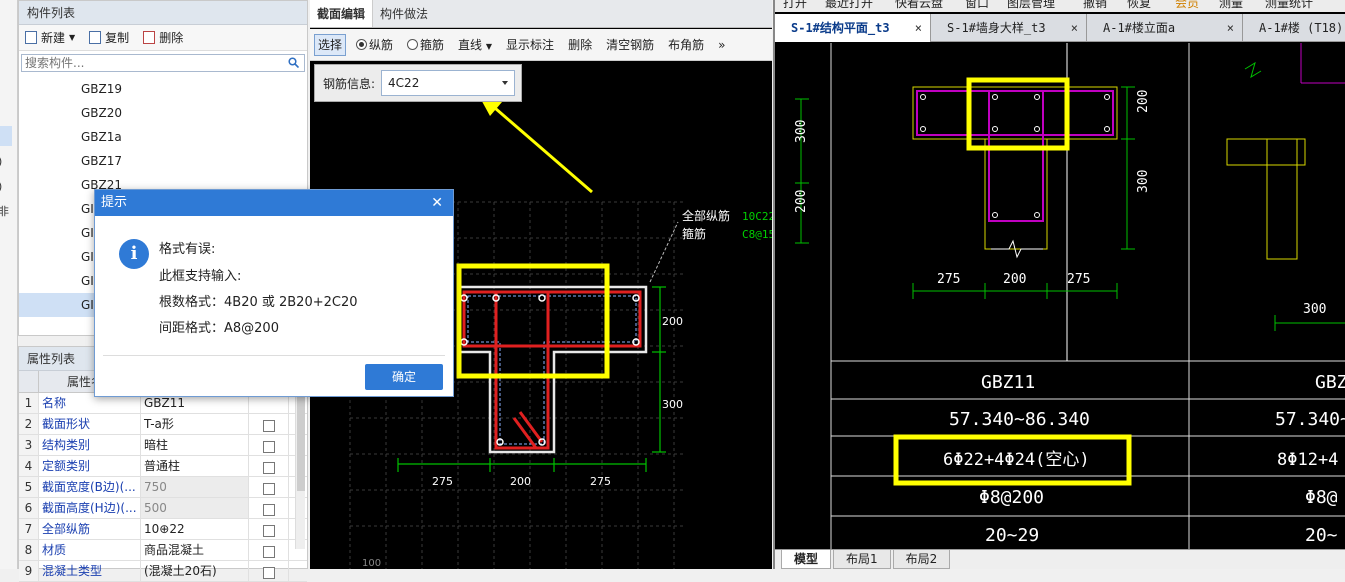 The width and height of the screenshot is (1345, 582). I want to click on menu-item: 撤销, so click(1095, 5).